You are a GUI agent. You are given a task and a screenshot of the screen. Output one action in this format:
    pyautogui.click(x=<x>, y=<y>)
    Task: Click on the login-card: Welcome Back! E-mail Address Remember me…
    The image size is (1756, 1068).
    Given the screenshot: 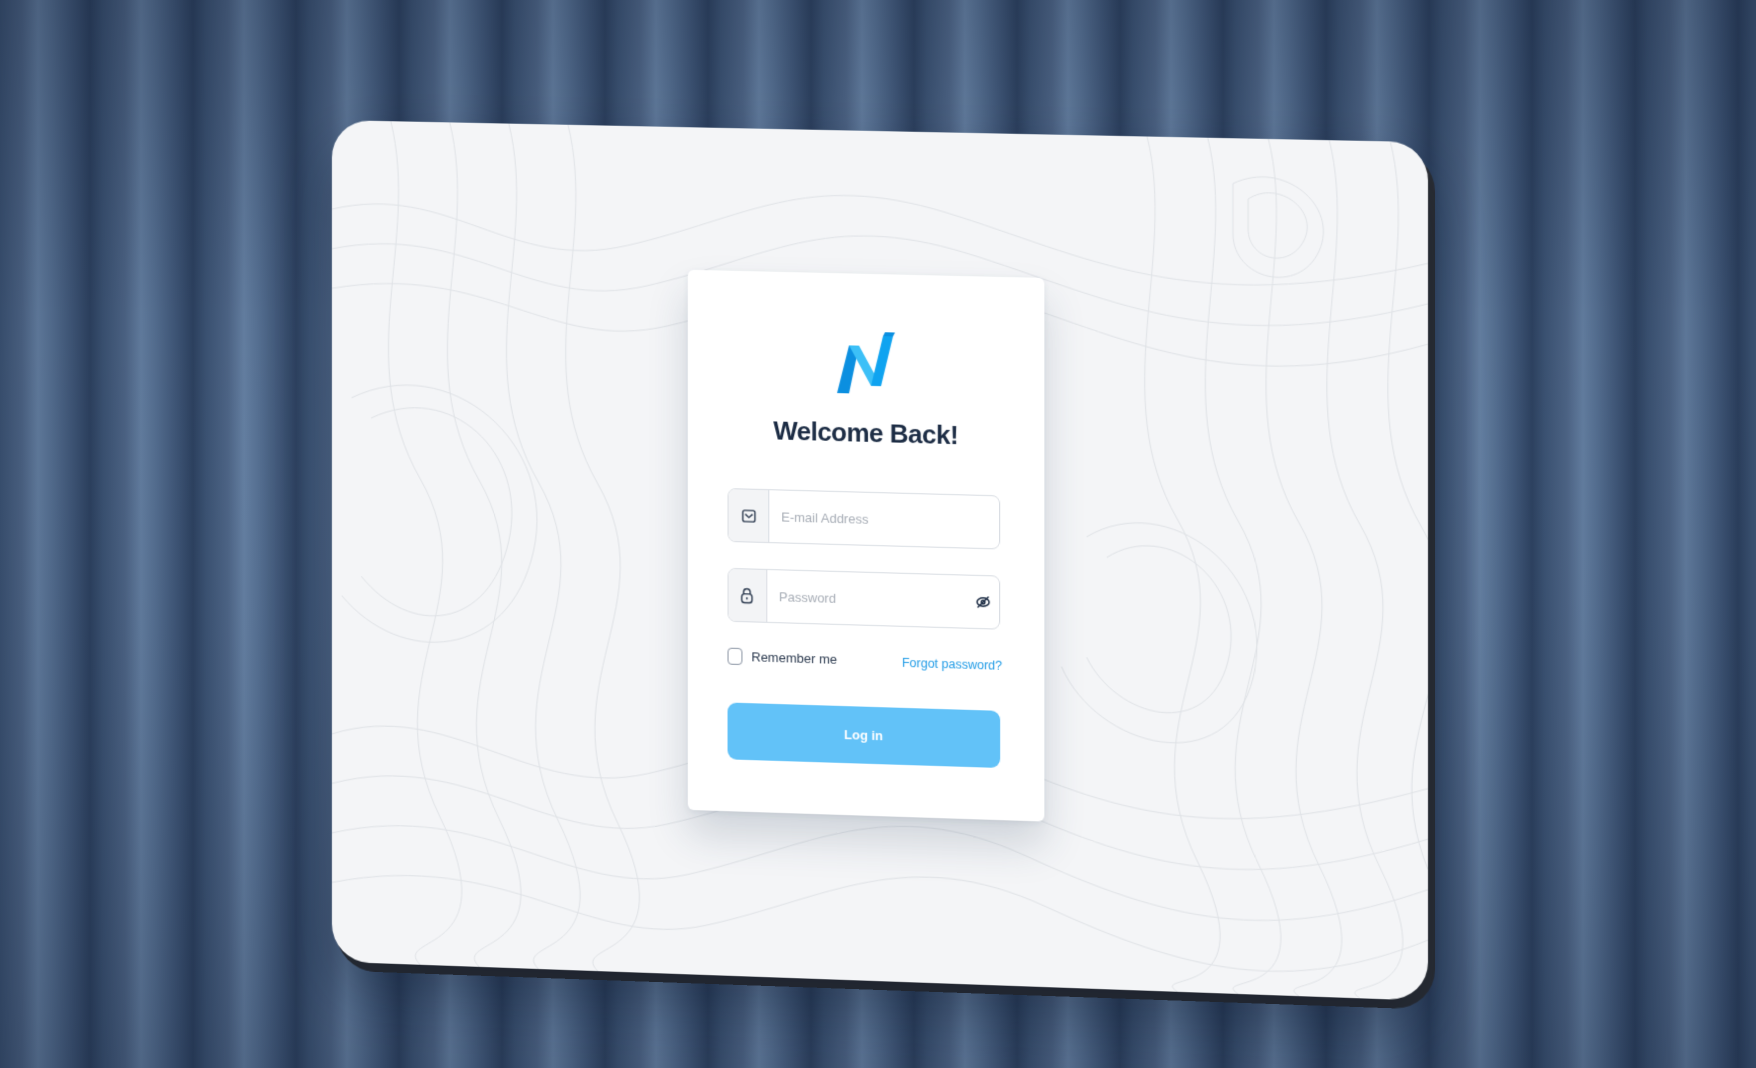 What is the action you would take?
    pyautogui.click(x=866, y=545)
    